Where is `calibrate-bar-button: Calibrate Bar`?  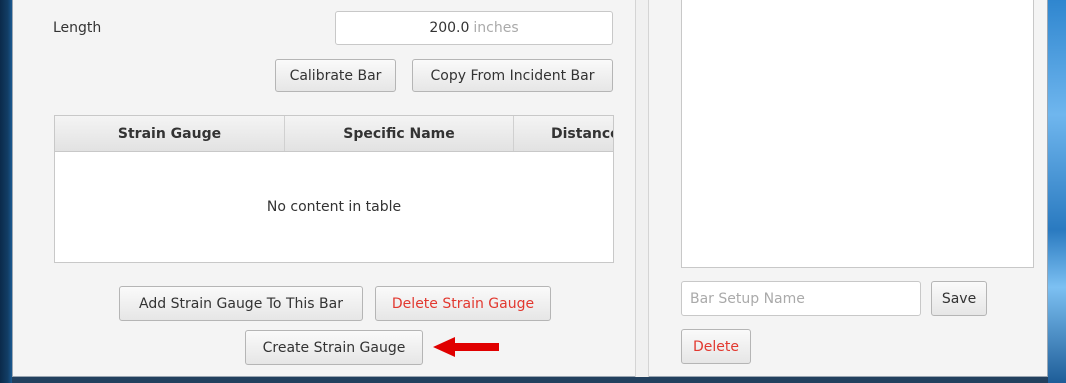
calibrate-bar-button: Calibrate Bar is located at coordinates (335, 75).